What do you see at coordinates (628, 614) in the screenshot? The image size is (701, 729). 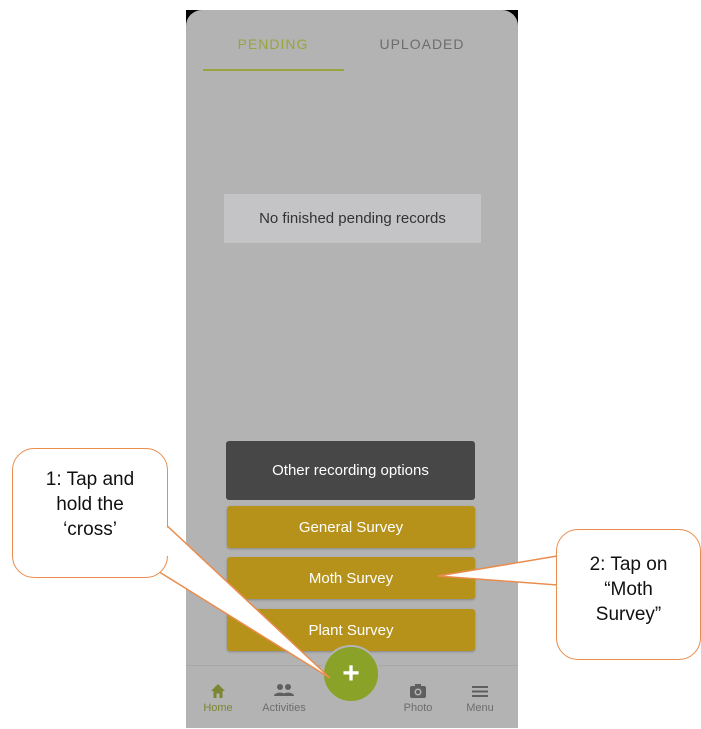 I see `callout-step-2-line-3: Survey”` at bounding box center [628, 614].